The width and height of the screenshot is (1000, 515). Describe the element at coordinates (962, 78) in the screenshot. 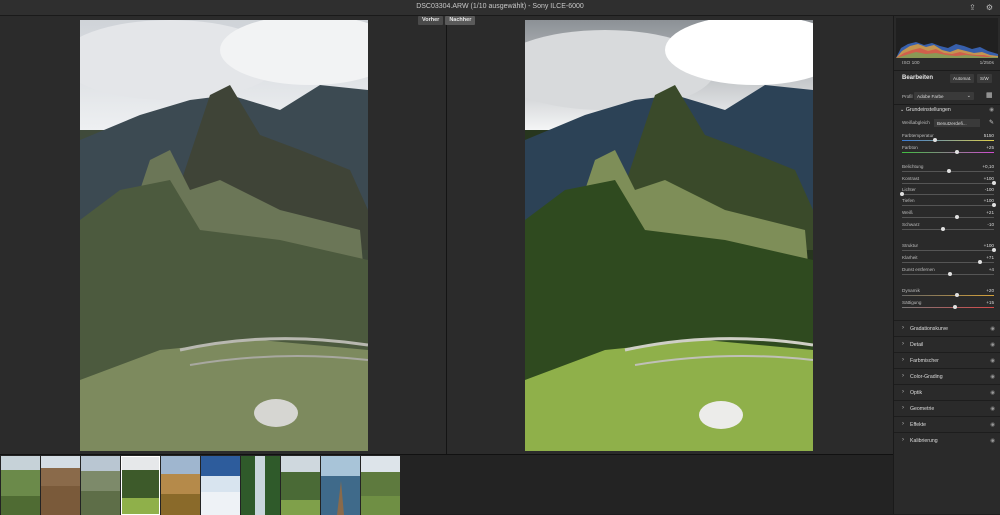

I see `auto-button: Automat.` at that location.